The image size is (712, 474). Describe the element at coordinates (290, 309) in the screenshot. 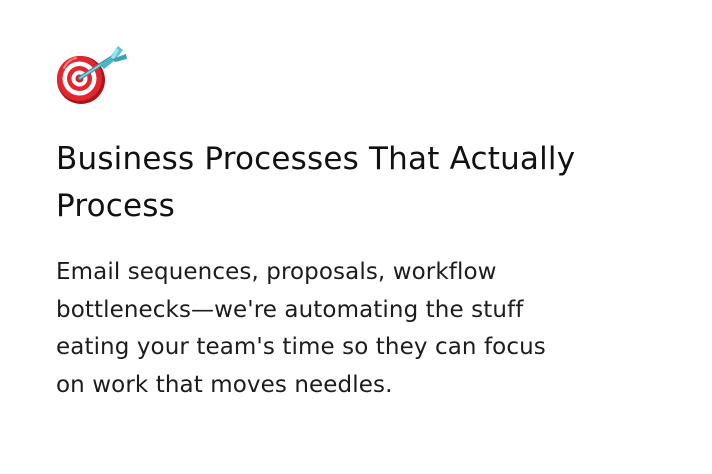

I see `card-description-line-2: bottlenecks—we're automating the stuff` at that location.